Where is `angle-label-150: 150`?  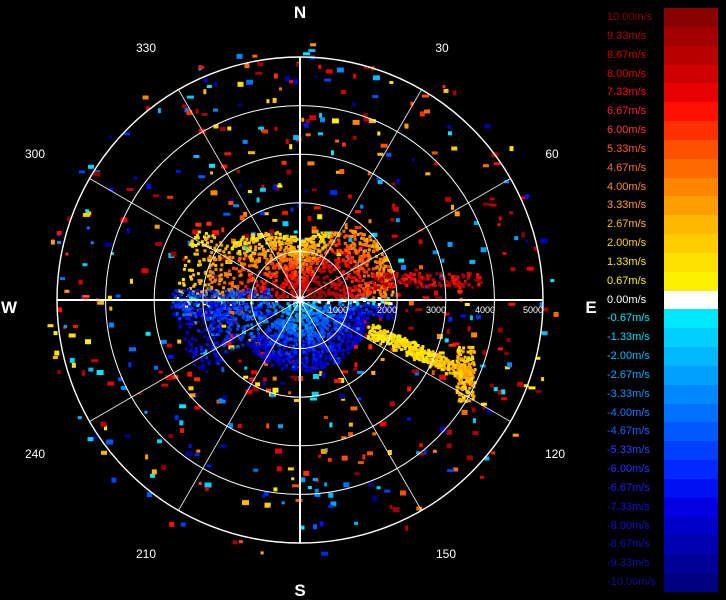
angle-label-150: 150 is located at coordinates (446, 554).